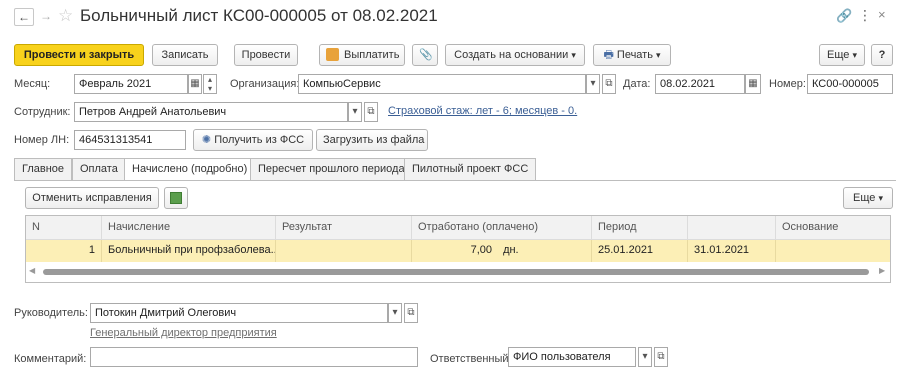 This screenshot has height=367, width=897. I want to click on month-label: Месяц:, so click(32, 84).